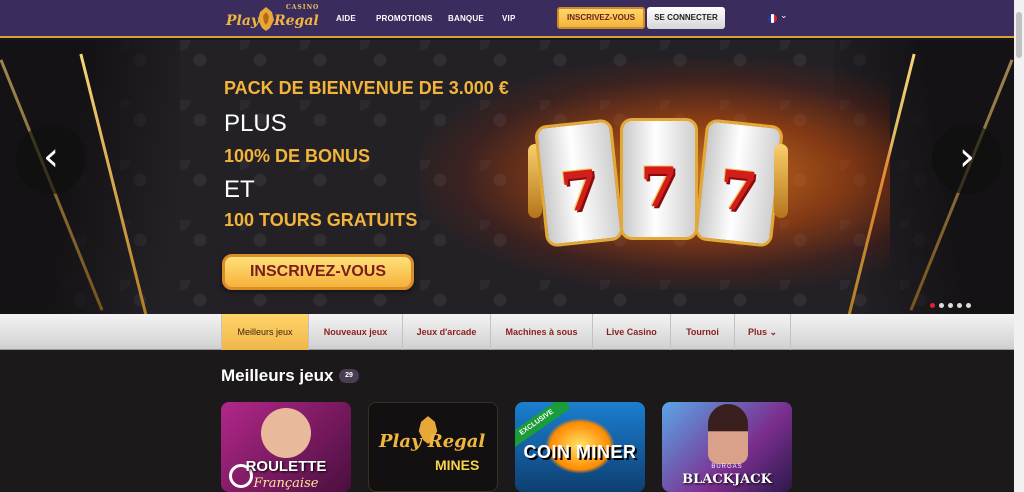 This screenshot has height=492, width=1024. I want to click on scrollbar-thumb, so click(1019, 35).